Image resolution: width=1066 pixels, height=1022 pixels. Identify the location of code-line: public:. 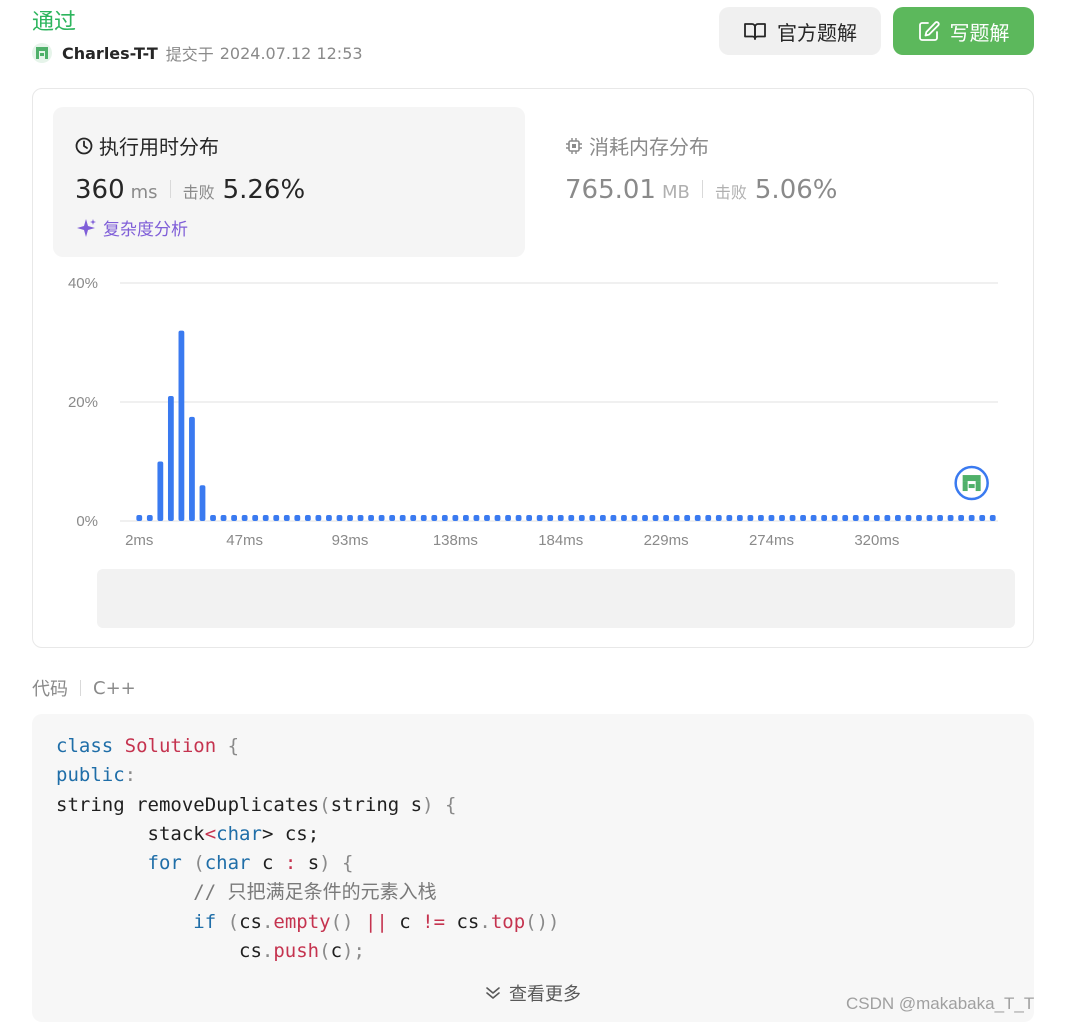
(307, 775).